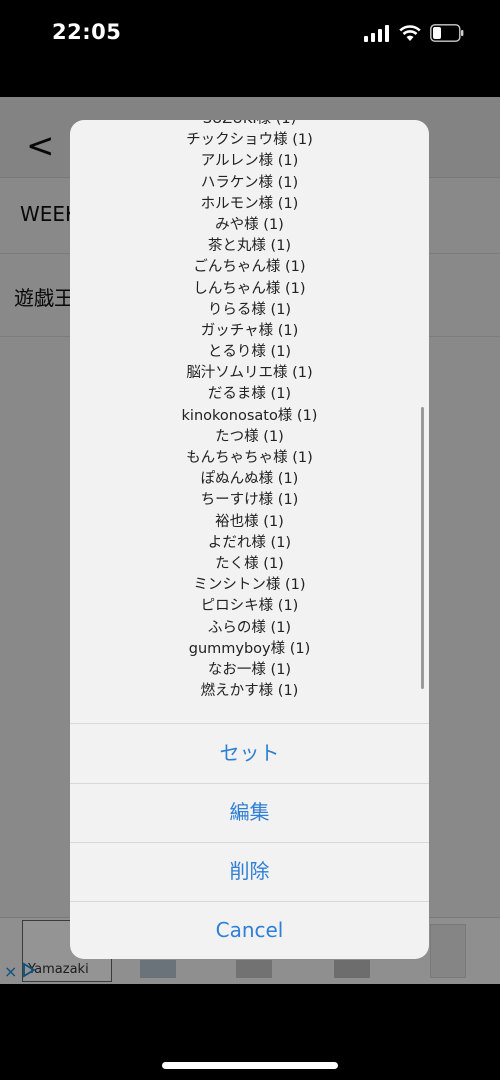 This screenshot has width=500, height=1080. What do you see at coordinates (249, 288) in the screenshot?
I see `name-list-item: しんちゃん様 (1)` at bounding box center [249, 288].